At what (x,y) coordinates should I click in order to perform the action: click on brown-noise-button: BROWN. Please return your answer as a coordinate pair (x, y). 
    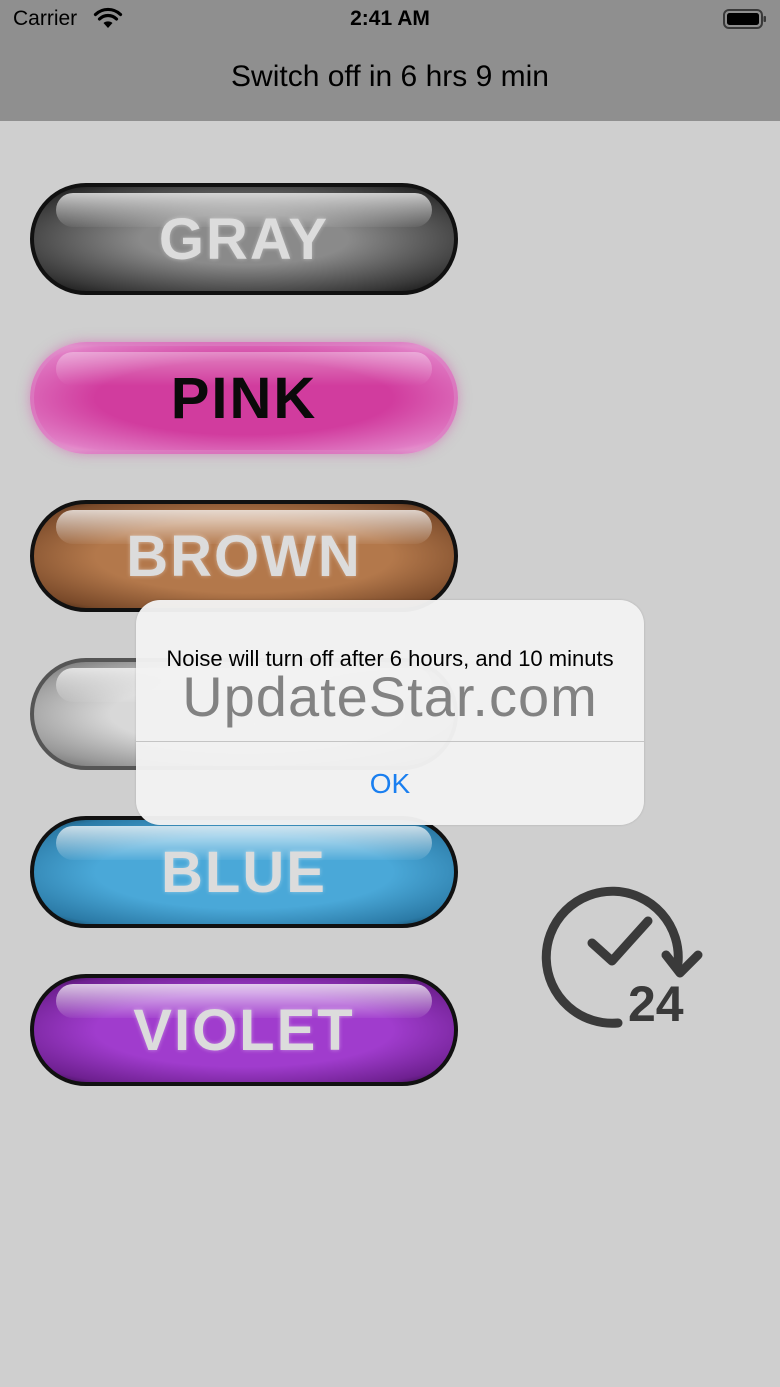
    Looking at the image, I should click on (244, 556).